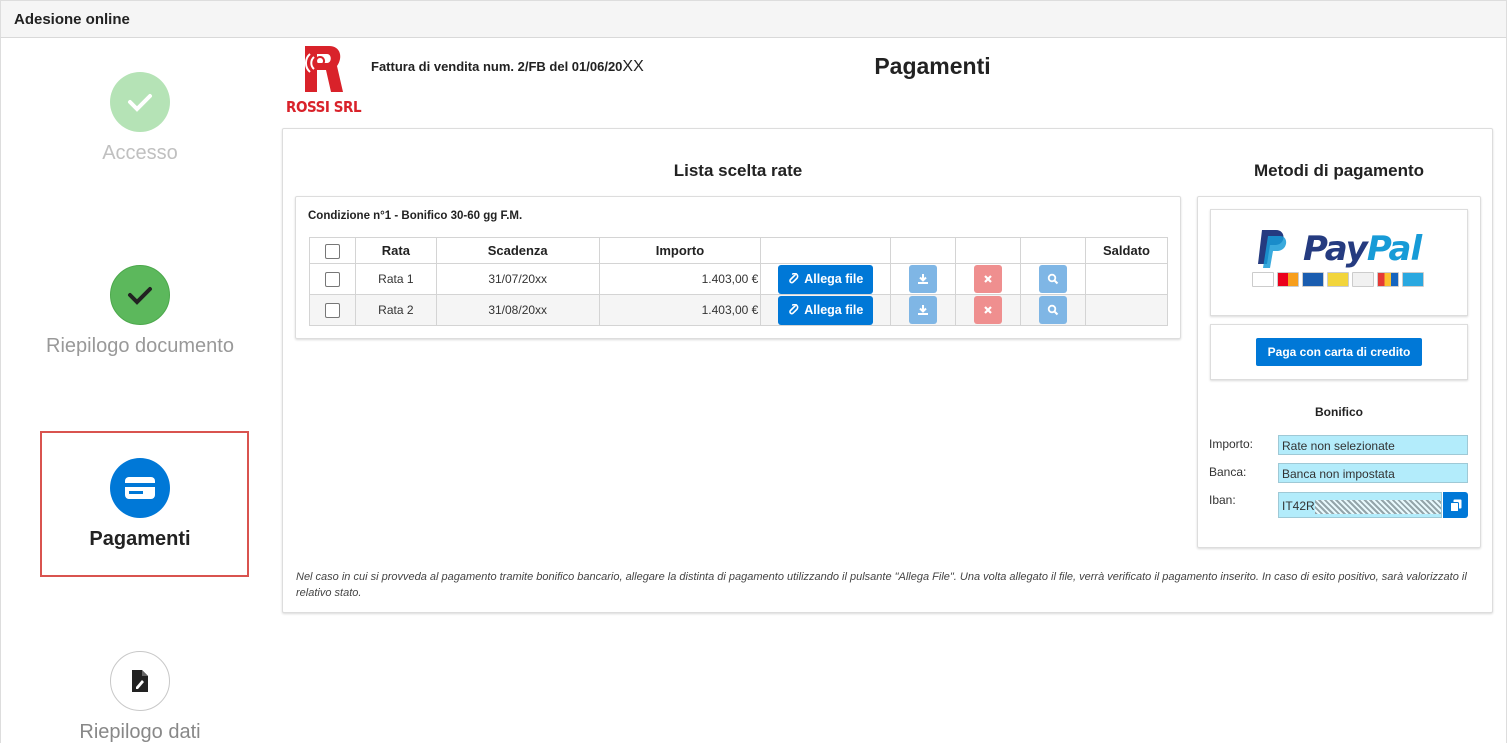 Image resolution: width=1507 pixels, height=744 pixels. Describe the element at coordinates (1339, 352) in the screenshot. I see `pay-credit-card-button: Paga con carta di credito` at that location.